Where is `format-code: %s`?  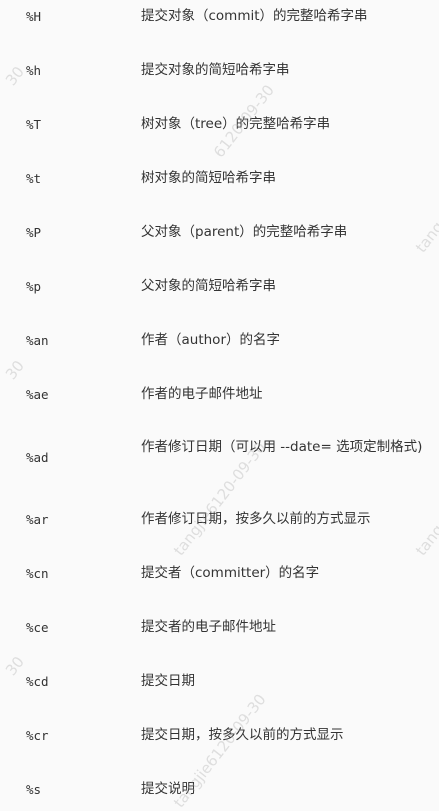
format-code: %s is located at coordinates (34, 789).